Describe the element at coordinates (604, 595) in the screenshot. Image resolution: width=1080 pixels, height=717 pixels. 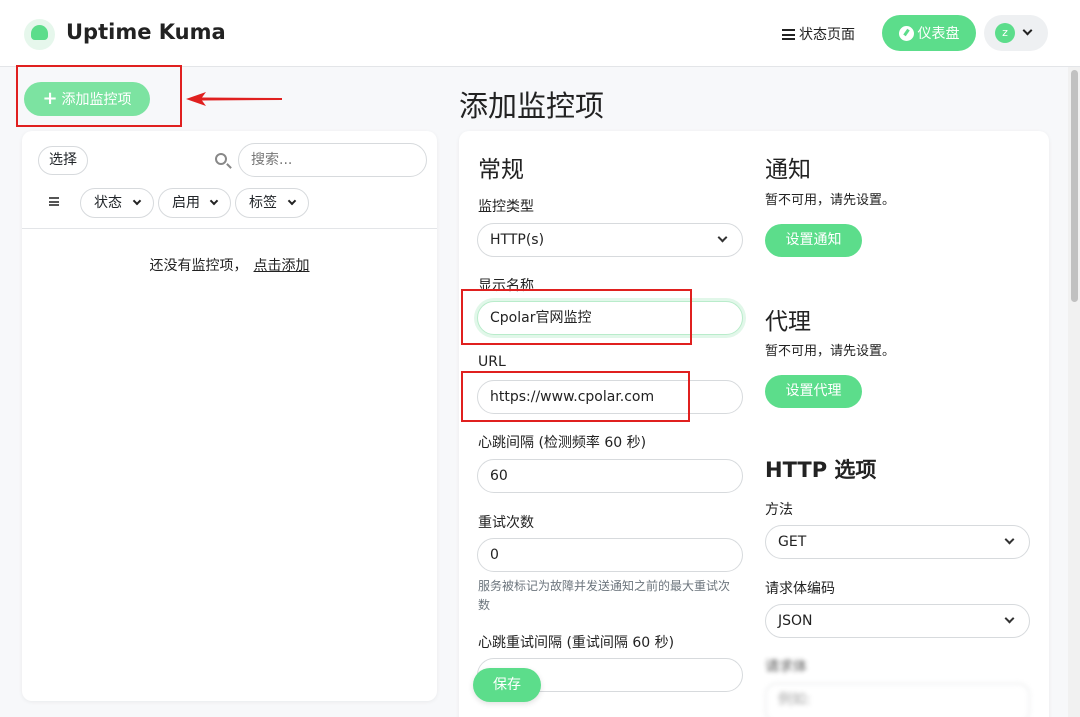
I see `retries-hint: 服务被标记为故障并发送通知之前的最大重试次数` at that location.